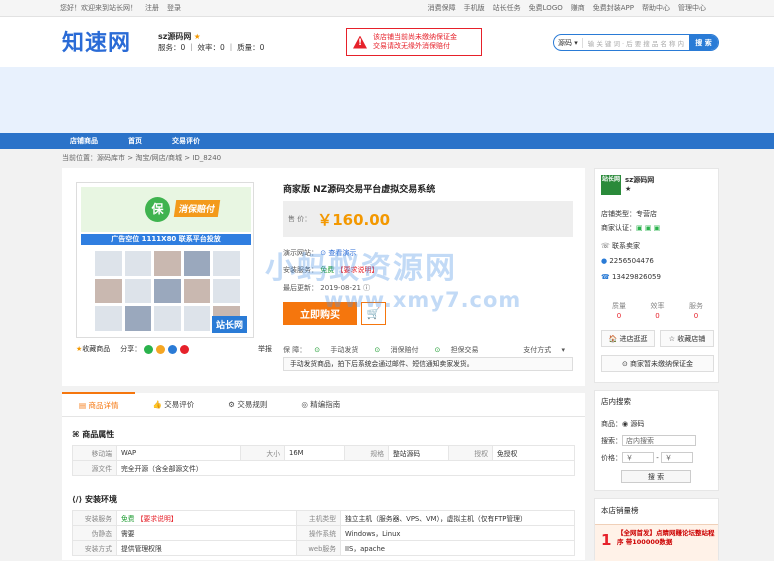 This screenshot has width=774, height=561. I want to click on watermark-text: 小蚂蚁资源网, so click(361, 268).